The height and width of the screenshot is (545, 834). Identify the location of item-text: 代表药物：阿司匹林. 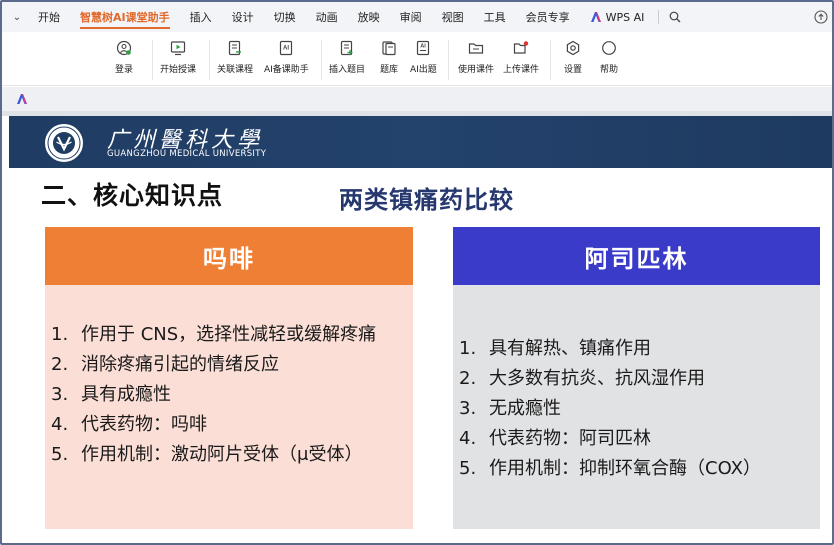
(570, 438).